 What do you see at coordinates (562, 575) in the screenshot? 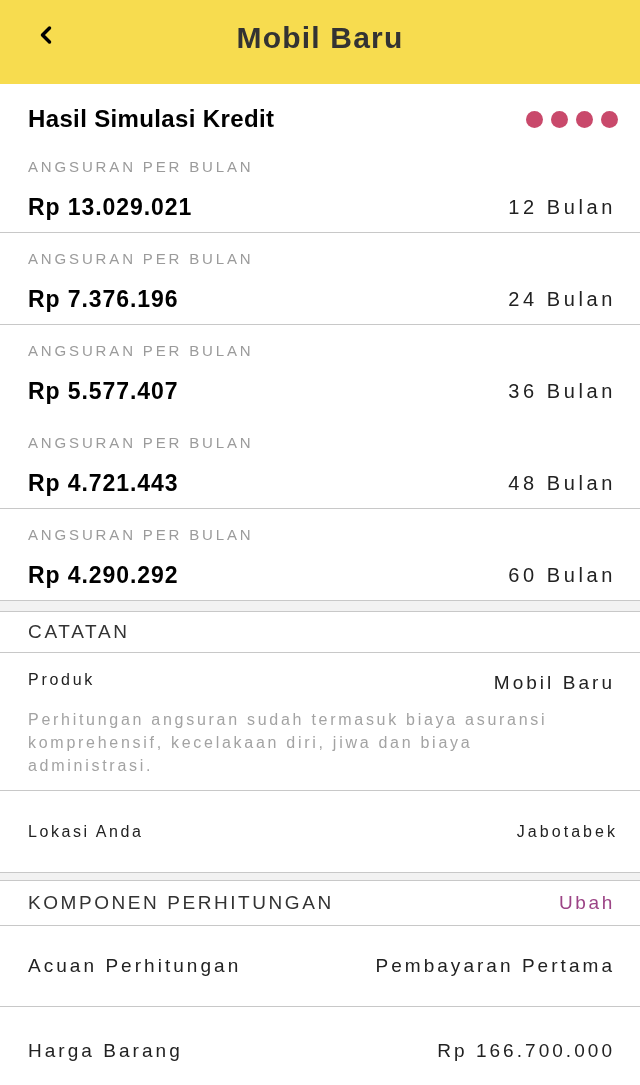
I see `tenor-text: 60 Bulan` at bounding box center [562, 575].